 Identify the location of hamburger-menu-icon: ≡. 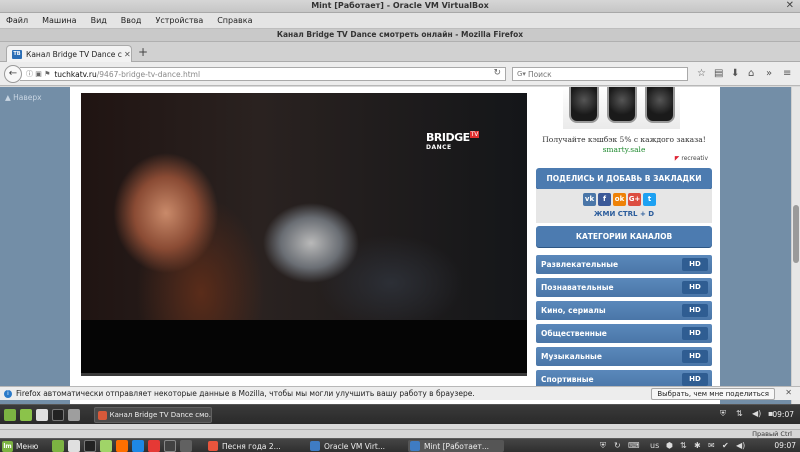
(787, 73).